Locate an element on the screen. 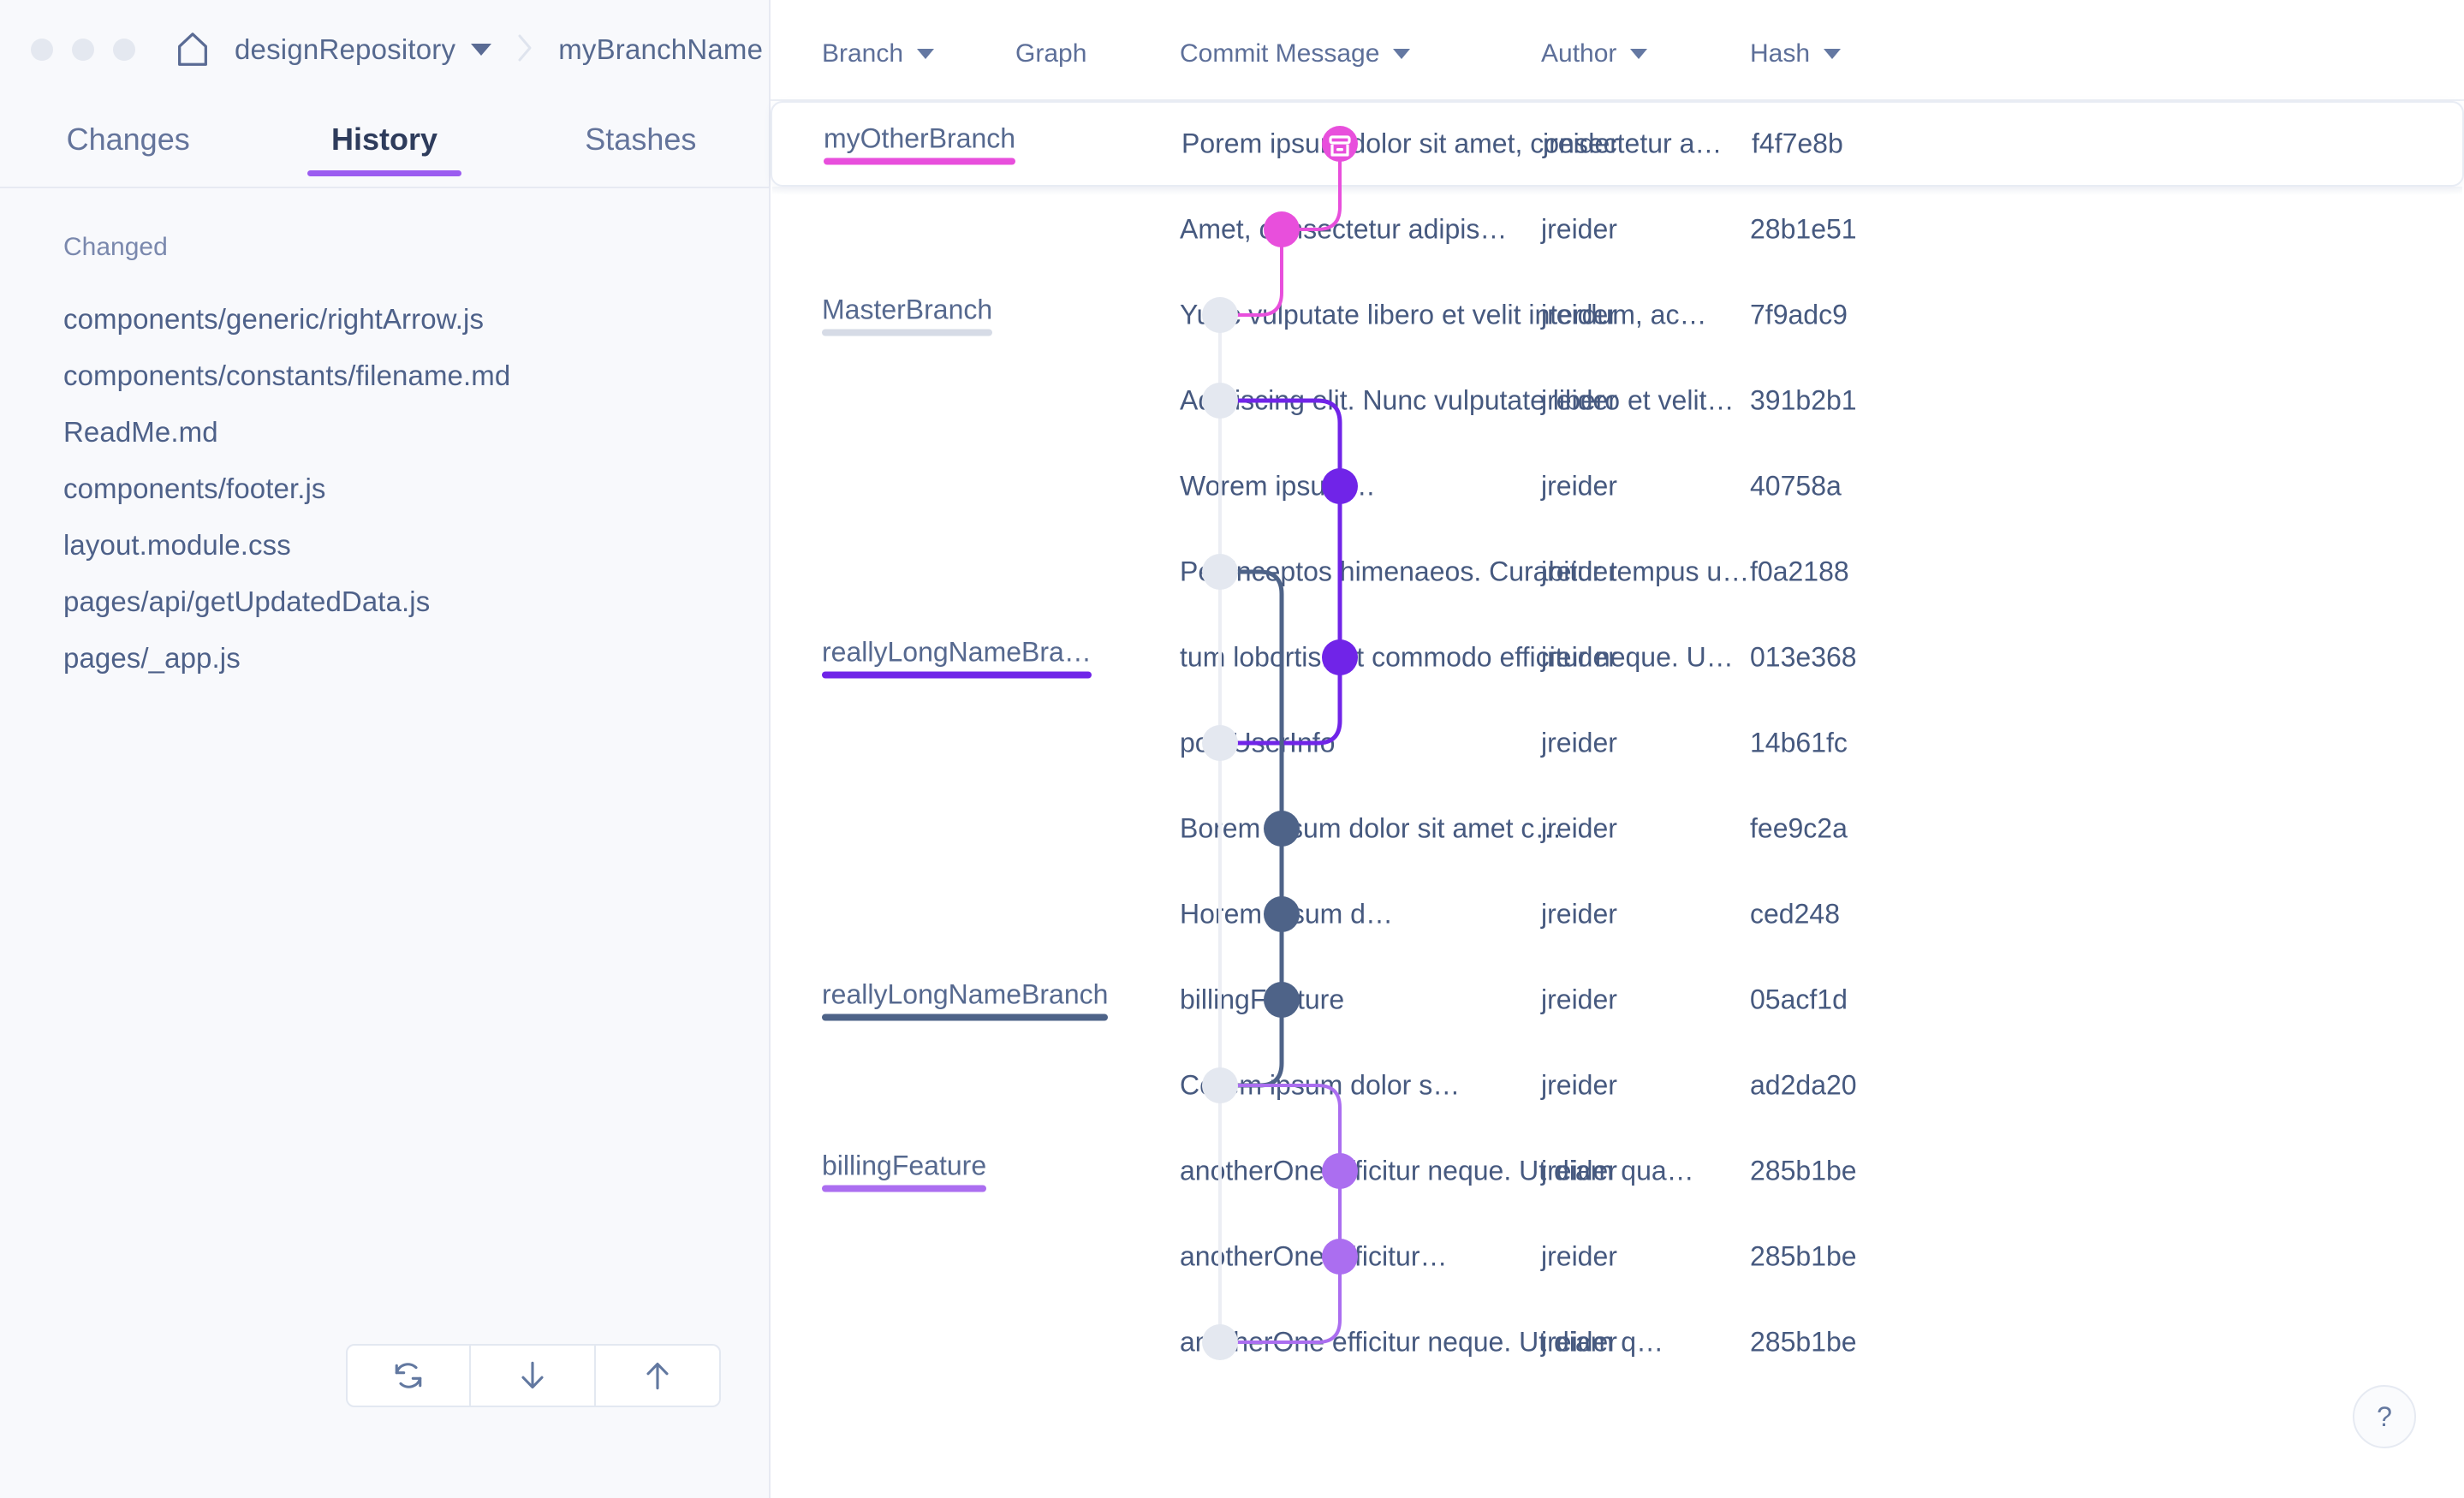 The width and height of the screenshot is (2464, 1498). list-item: components/footer.js is located at coordinates (384, 489).